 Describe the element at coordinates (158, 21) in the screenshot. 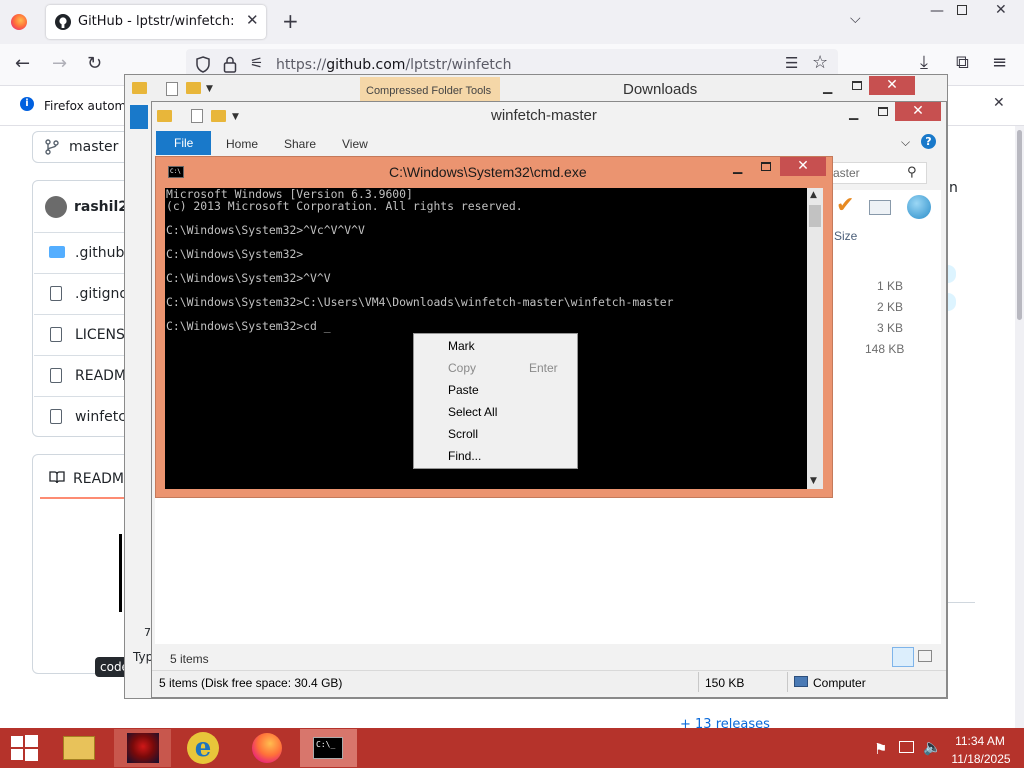

I see `tab-title: GitHub - lptstr/winfetch: ⚒ A c` at that location.